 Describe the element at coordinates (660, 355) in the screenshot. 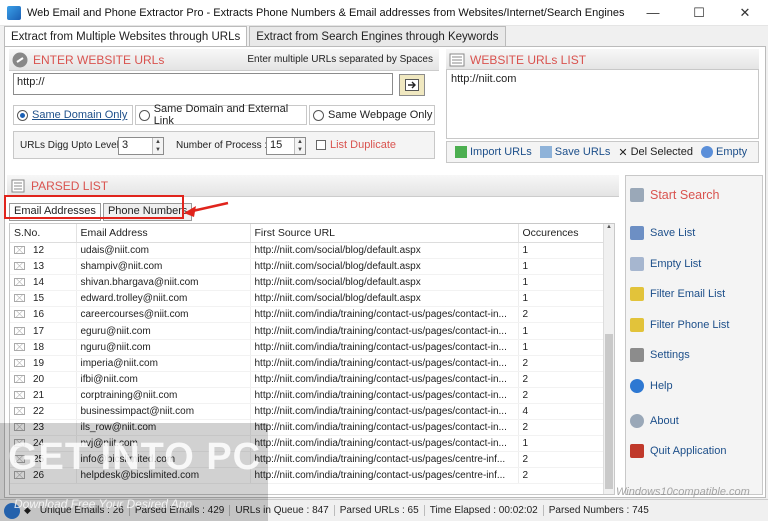

I see `settings-button: Settings` at that location.